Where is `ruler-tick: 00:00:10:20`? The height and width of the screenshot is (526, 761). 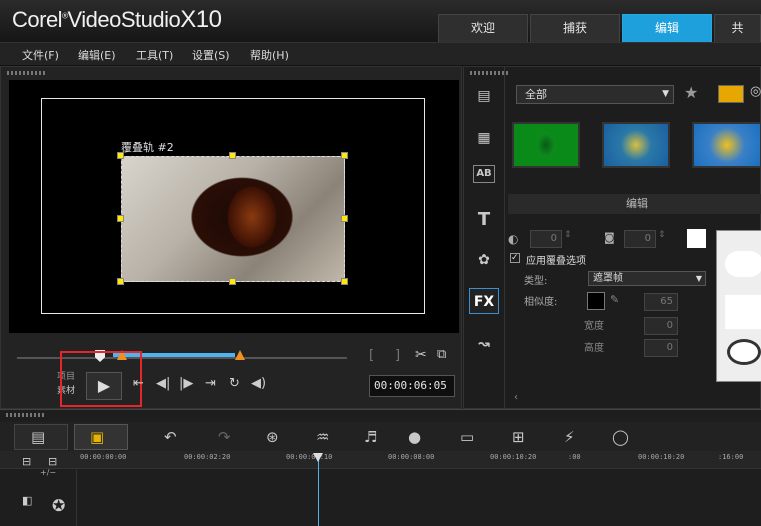 ruler-tick: 00:00:10:20 is located at coordinates (513, 457).